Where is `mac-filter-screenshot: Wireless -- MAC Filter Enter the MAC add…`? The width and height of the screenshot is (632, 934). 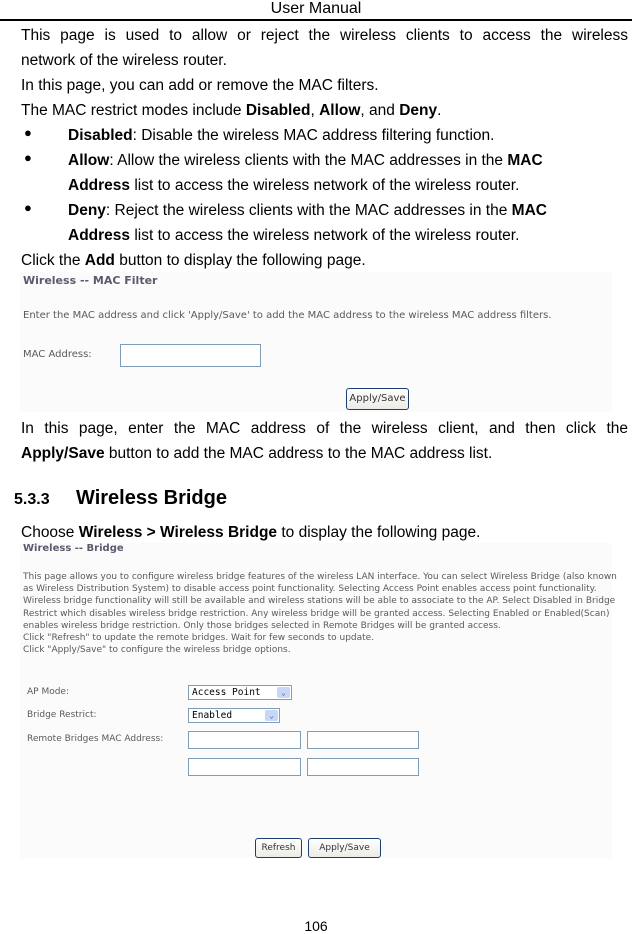 mac-filter-screenshot: Wireless -- MAC Filter Enter the MAC add… is located at coordinates (316, 342).